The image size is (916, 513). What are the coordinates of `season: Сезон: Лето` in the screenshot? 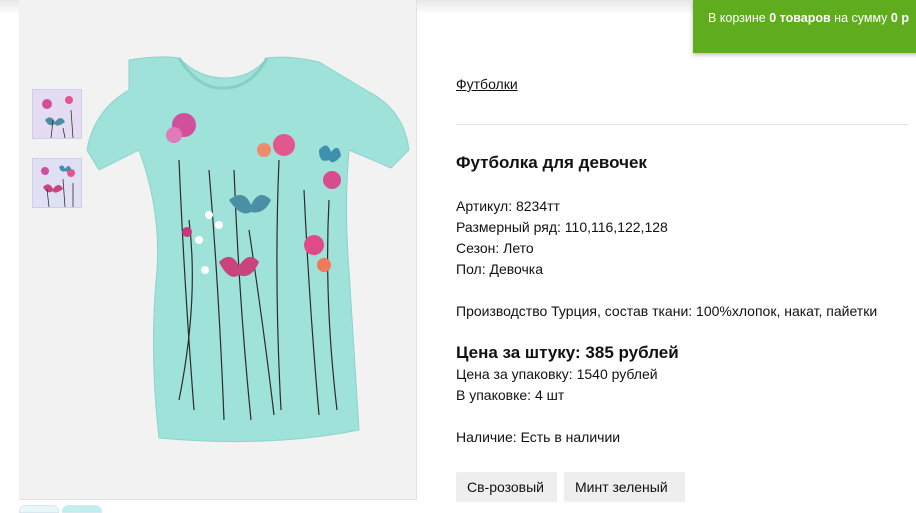 It's located at (495, 248).